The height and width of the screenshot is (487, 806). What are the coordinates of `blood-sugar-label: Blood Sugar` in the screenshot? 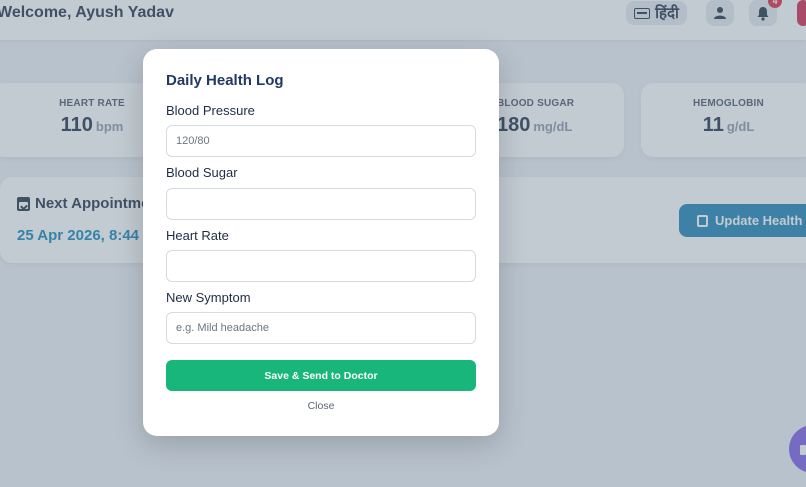 It's located at (202, 172).